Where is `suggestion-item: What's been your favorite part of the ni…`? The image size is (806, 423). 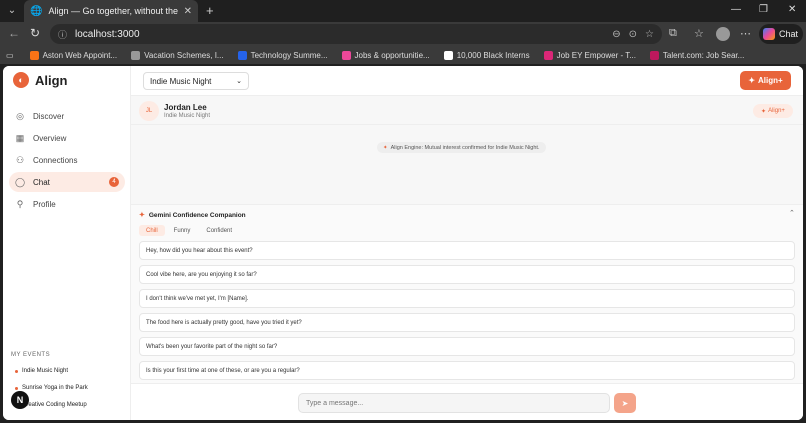 suggestion-item: What's been your favorite part of the ni… is located at coordinates (467, 346).